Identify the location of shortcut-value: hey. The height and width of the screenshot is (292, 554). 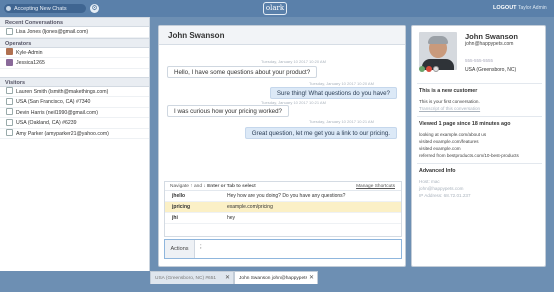
(231, 218).